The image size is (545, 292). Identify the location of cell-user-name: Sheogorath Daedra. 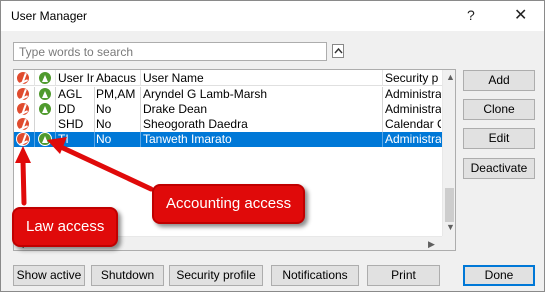
(195, 124).